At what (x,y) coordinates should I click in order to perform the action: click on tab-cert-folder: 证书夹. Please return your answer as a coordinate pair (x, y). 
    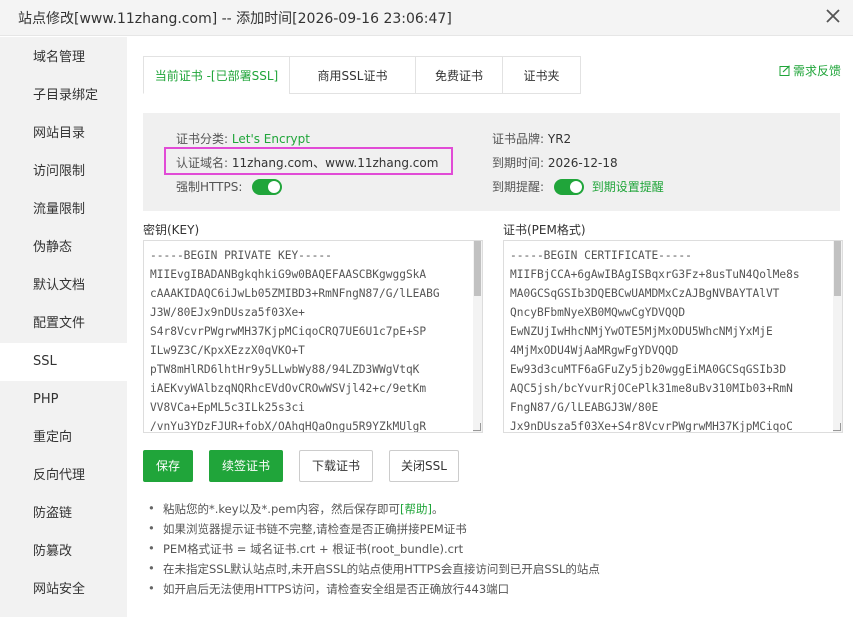
    Looking at the image, I should click on (541, 75).